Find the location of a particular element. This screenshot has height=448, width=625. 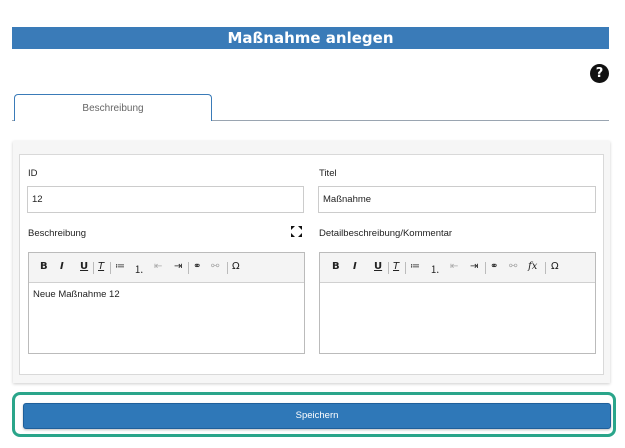

id-field: 12 is located at coordinates (165, 199).